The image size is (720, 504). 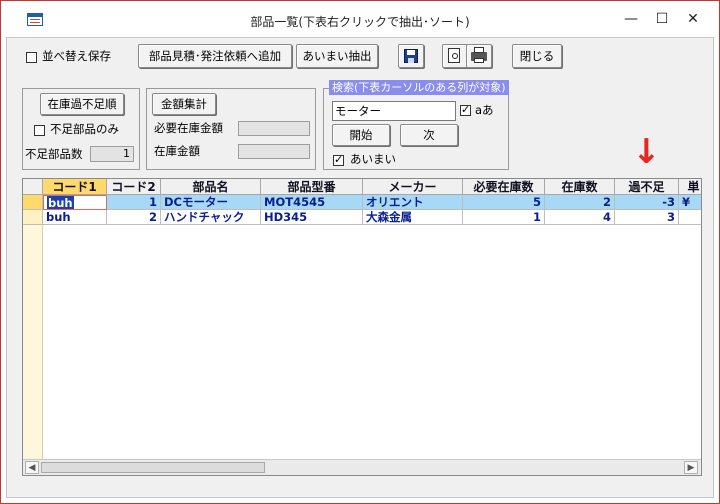 I want to click on table-cell: MOT4545, so click(x=312, y=202).